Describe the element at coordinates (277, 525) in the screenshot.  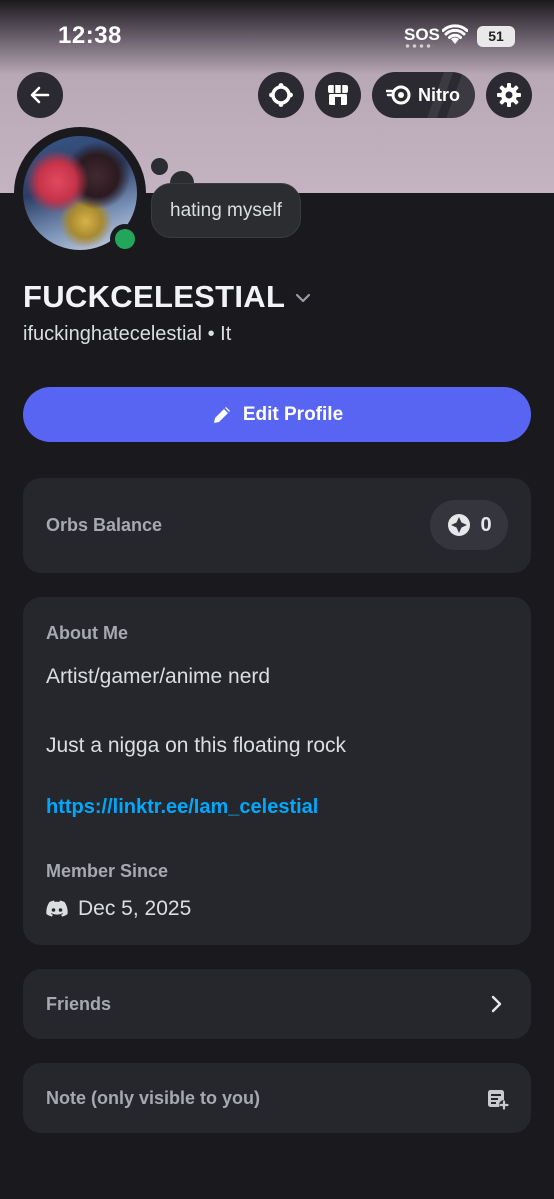
I see `orbs-balance-card: Orbs Balance 0` at that location.